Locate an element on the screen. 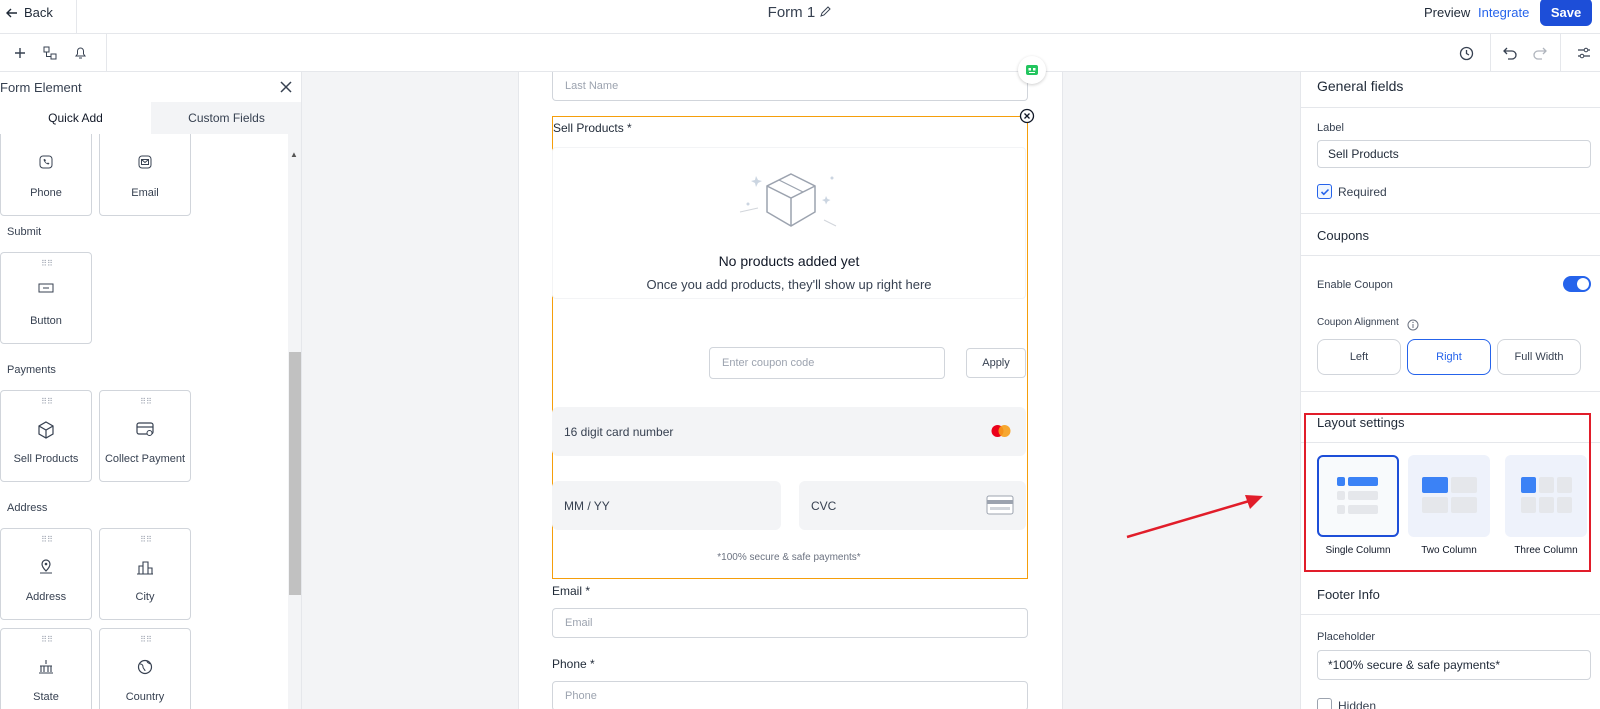 The width and height of the screenshot is (1600, 709). integrate-link: Integrate is located at coordinates (1503, 12).